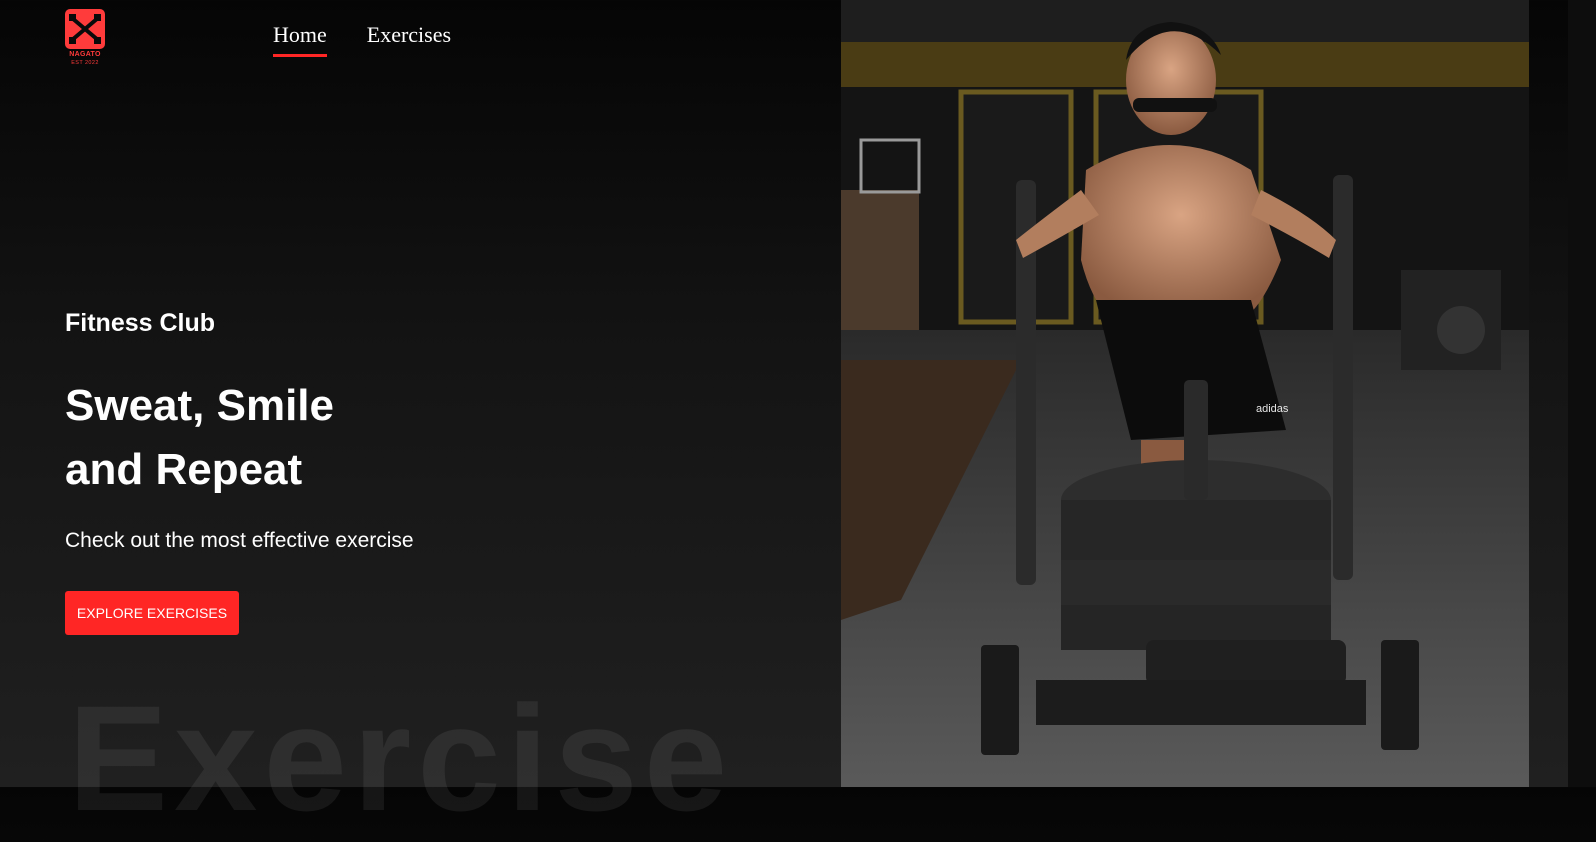  Describe the element at coordinates (1582, 393) in the screenshot. I see `scrollbar-track` at that location.